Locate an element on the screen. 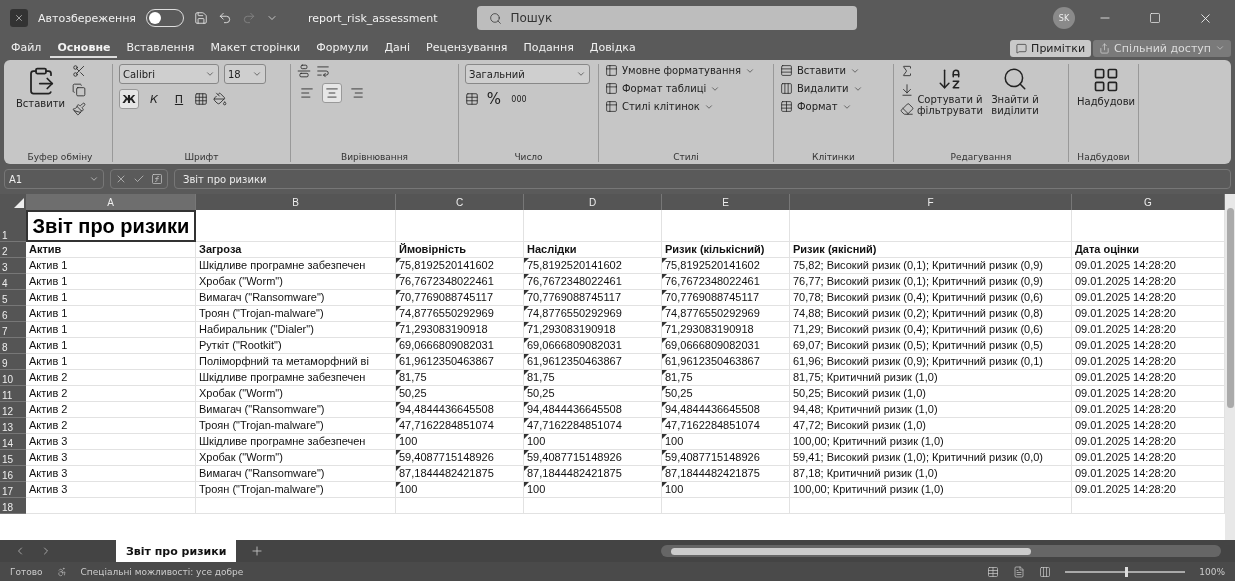 Image resolution: width=1235 pixels, height=581 pixels. group-label: Буфер обміну is located at coordinates (60, 157).